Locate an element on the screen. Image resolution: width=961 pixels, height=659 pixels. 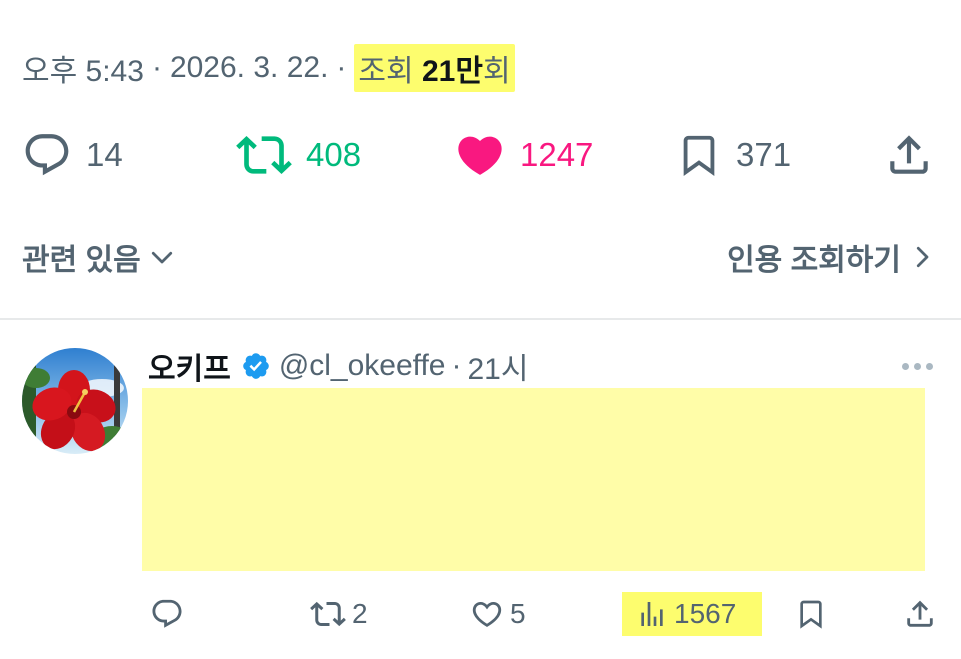
views-count: 21만 is located at coordinates (452, 71).